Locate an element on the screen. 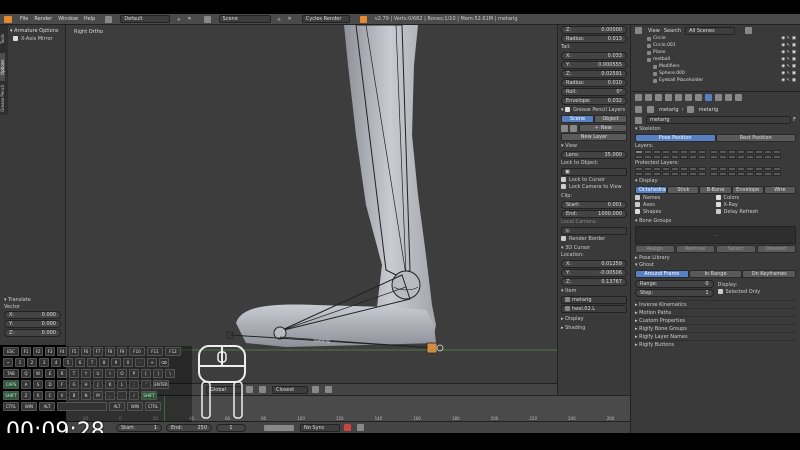  bone-groups-header: ▾ Bone Groups is located at coordinates (715, 221).